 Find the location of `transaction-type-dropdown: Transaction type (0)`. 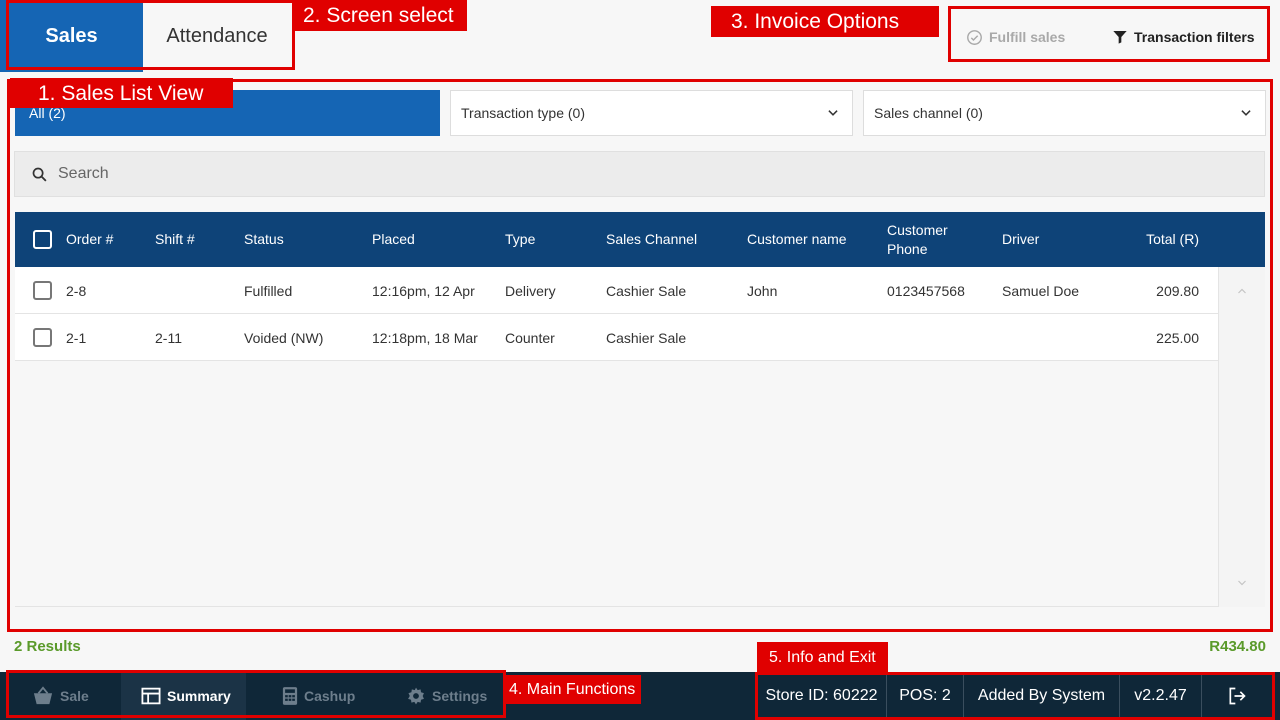

transaction-type-dropdown: Transaction type (0) is located at coordinates (651, 113).